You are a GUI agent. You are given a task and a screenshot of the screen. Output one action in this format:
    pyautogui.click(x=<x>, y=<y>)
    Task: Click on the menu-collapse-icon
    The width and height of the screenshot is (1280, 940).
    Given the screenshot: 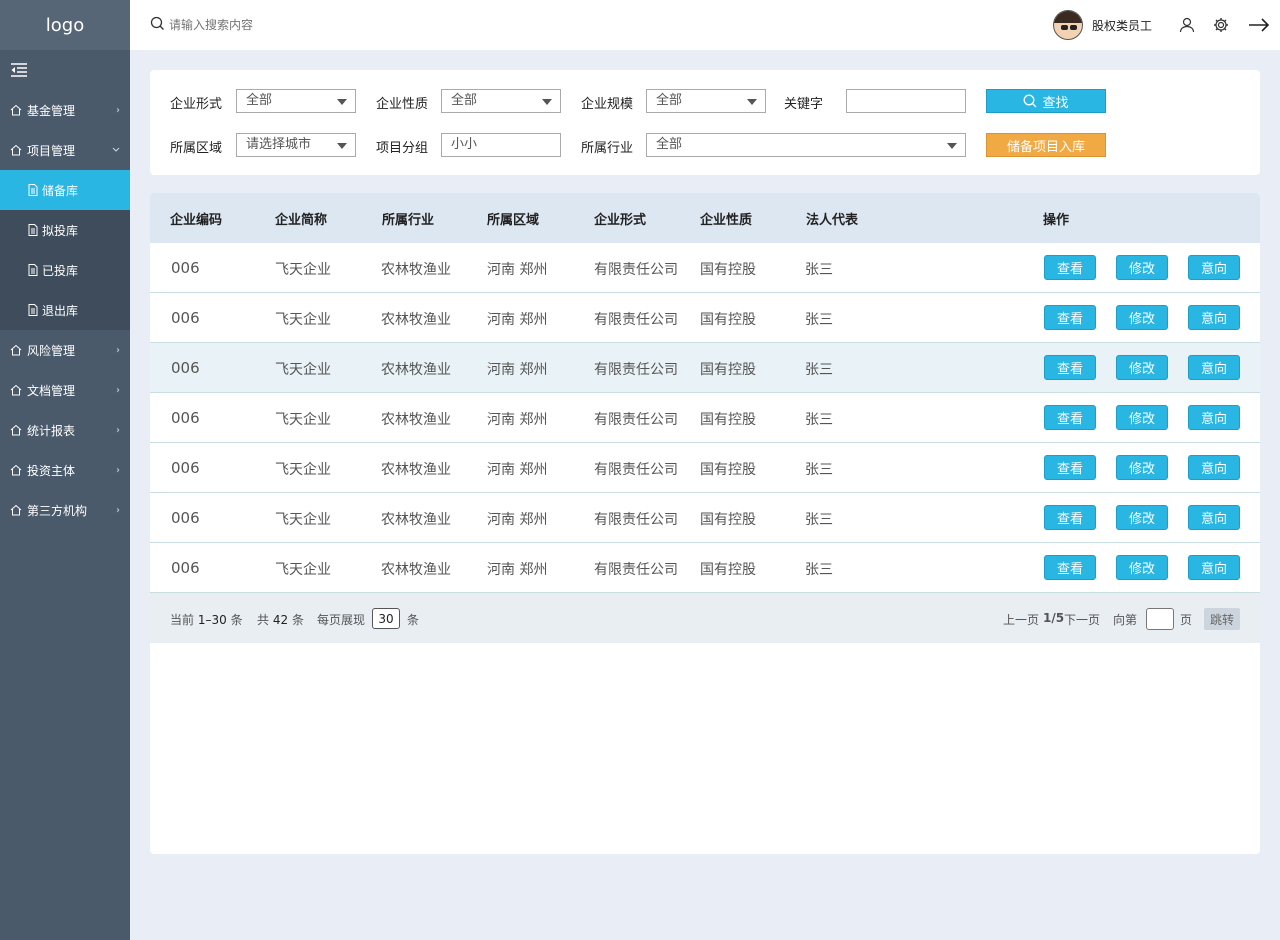 What is the action you would take?
    pyautogui.click(x=65, y=70)
    